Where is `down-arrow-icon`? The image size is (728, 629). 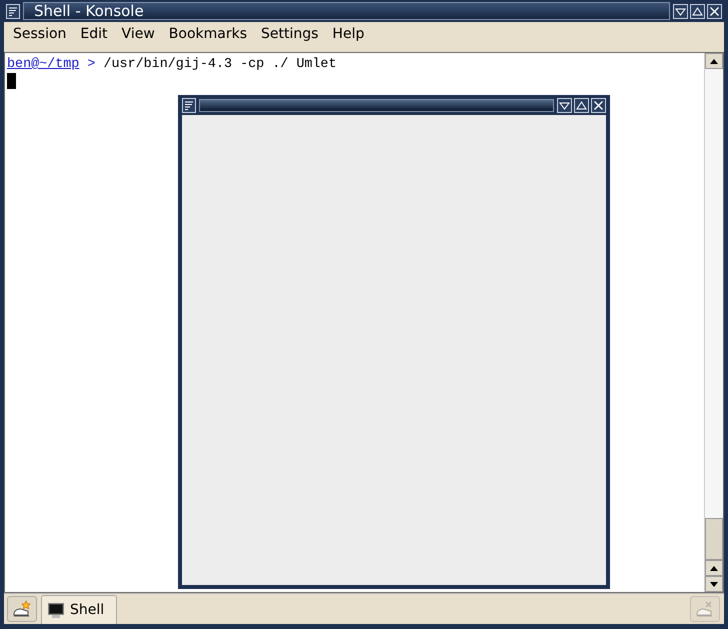 down-arrow-icon is located at coordinates (714, 584).